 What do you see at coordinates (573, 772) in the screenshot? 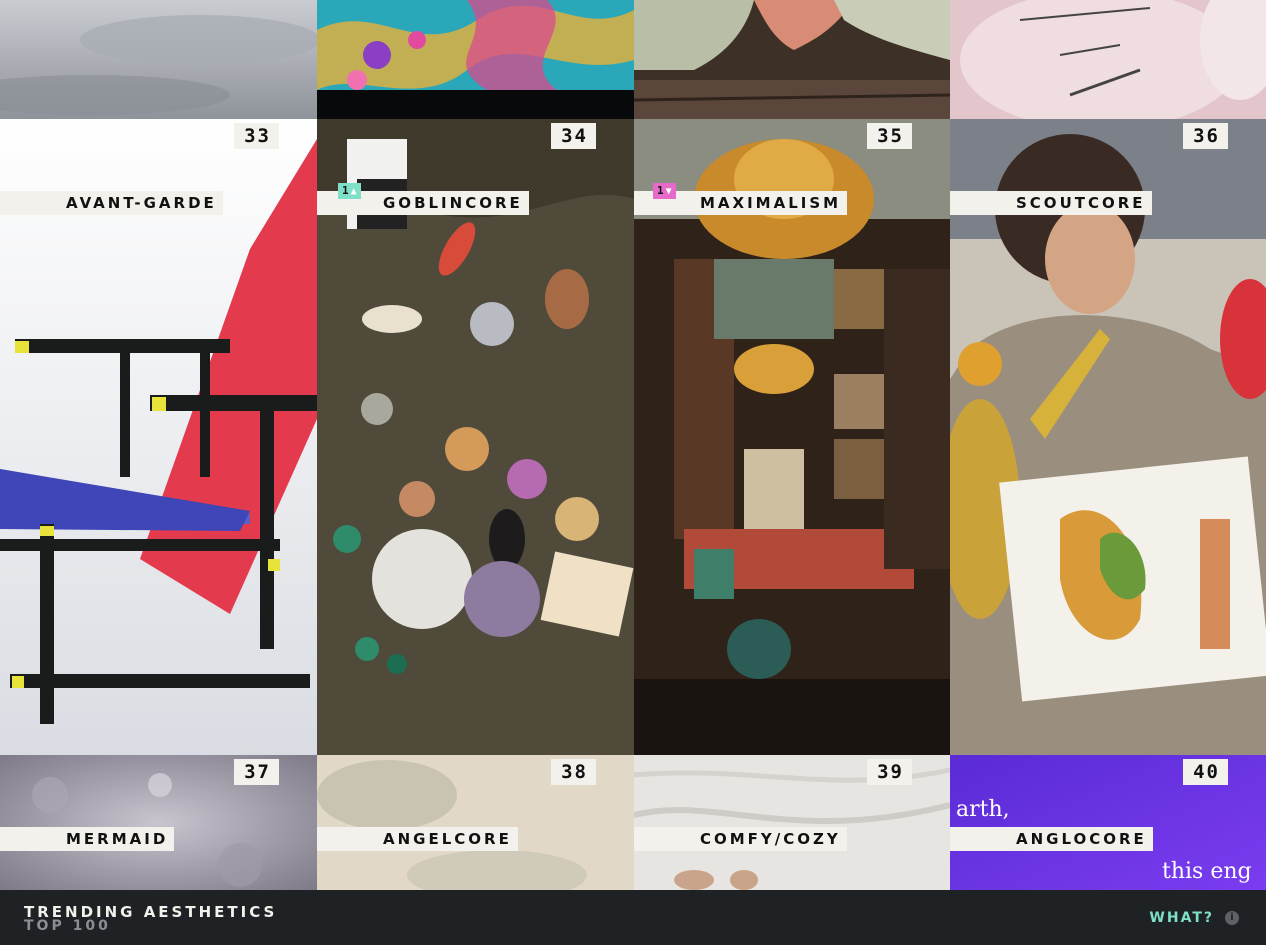
I see `rank-badge: 38` at bounding box center [573, 772].